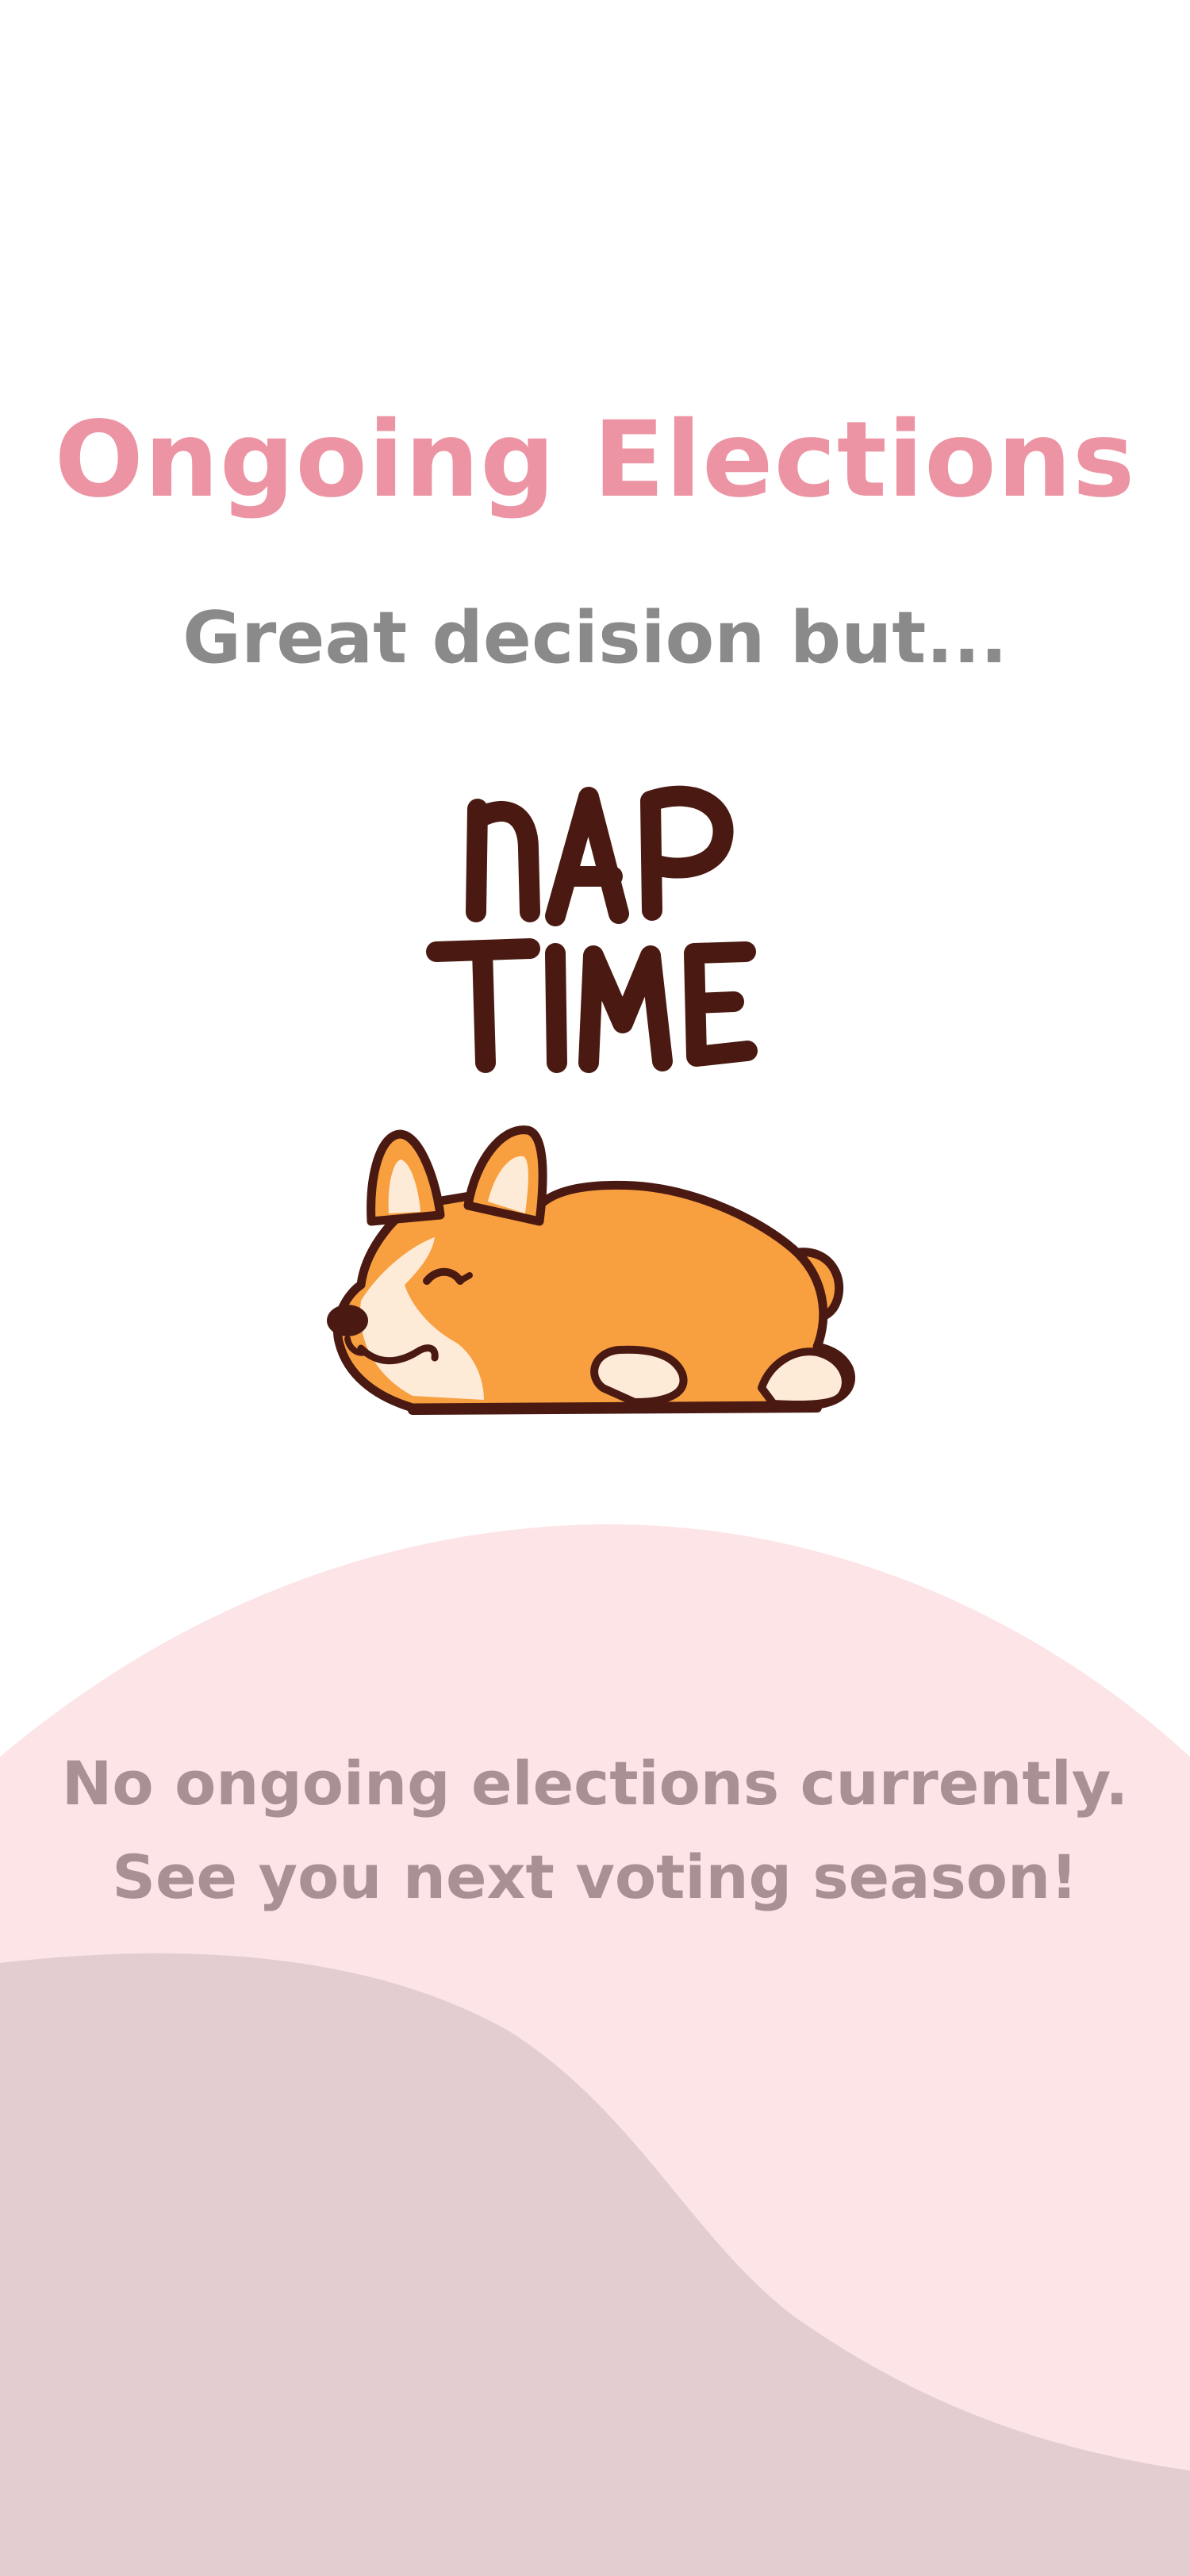 The image size is (1190, 2576). Describe the element at coordinates (595, 1877) in the screenshot. I see `next-season-line: See you next voting season!` at that location.